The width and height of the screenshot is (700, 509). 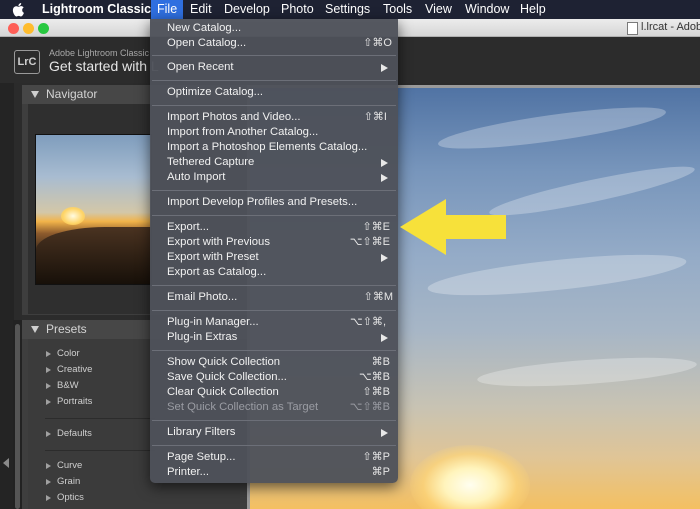 What do you see at coordinates (93, 255) in the screenshot?
I see `thumbnail-hill` at bounding box center [93, 255].